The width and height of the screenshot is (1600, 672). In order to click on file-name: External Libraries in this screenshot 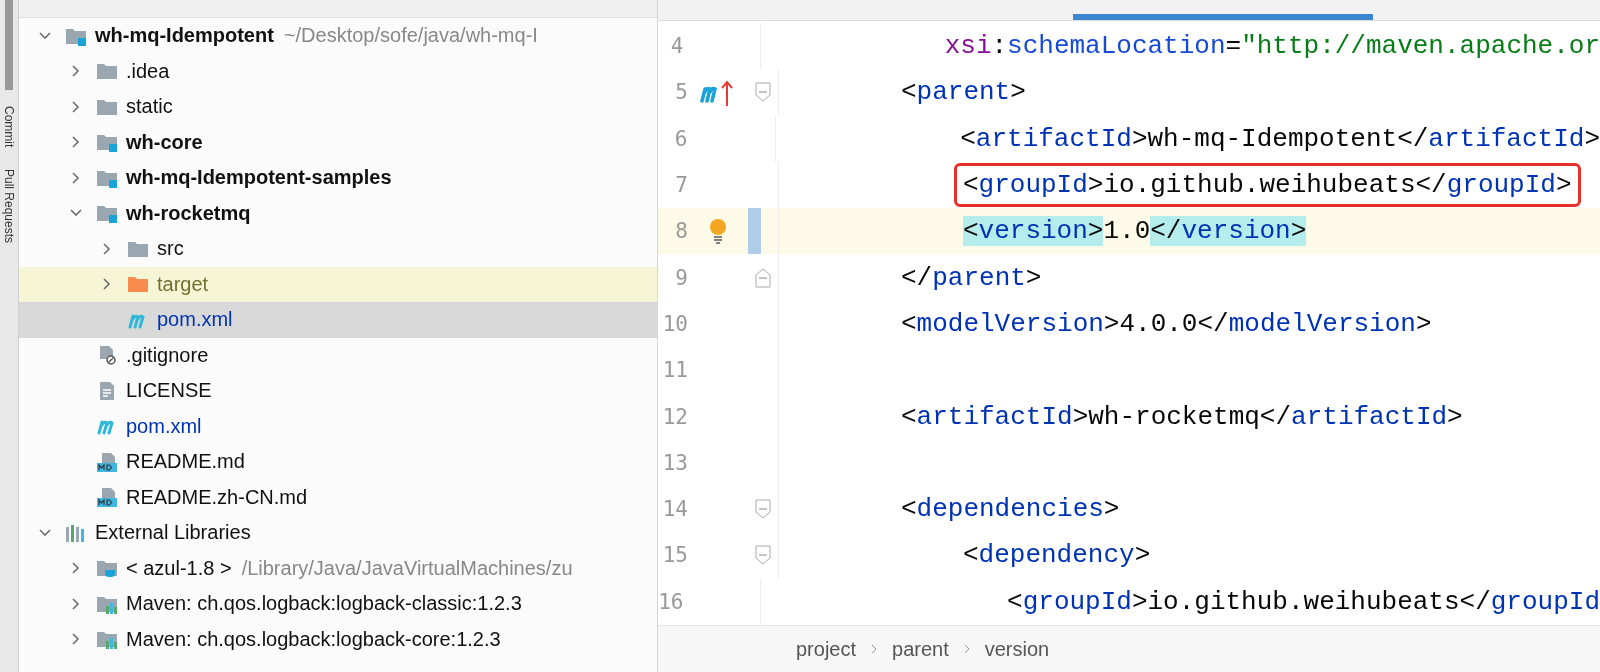, I will do `click(173, 533)`.